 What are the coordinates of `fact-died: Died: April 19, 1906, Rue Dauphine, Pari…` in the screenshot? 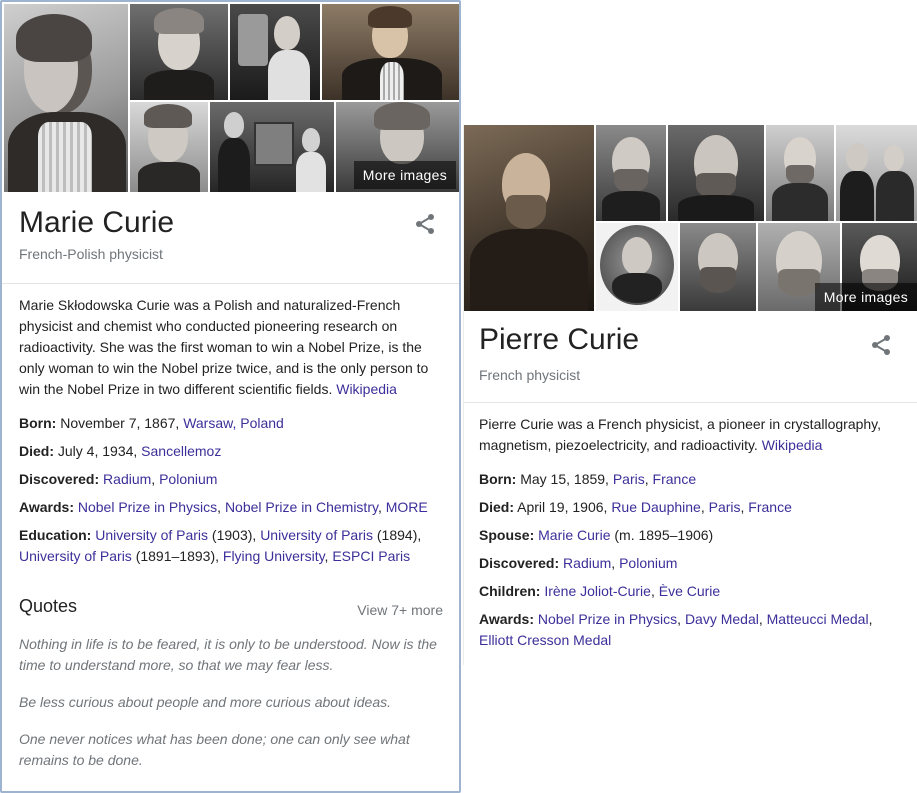 It's located at (635, 507).